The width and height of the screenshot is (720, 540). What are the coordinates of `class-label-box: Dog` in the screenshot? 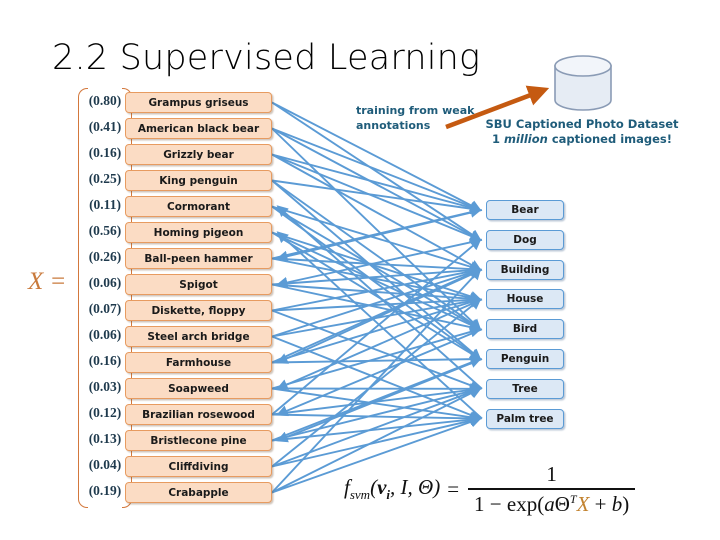 It's located at (525, 239).